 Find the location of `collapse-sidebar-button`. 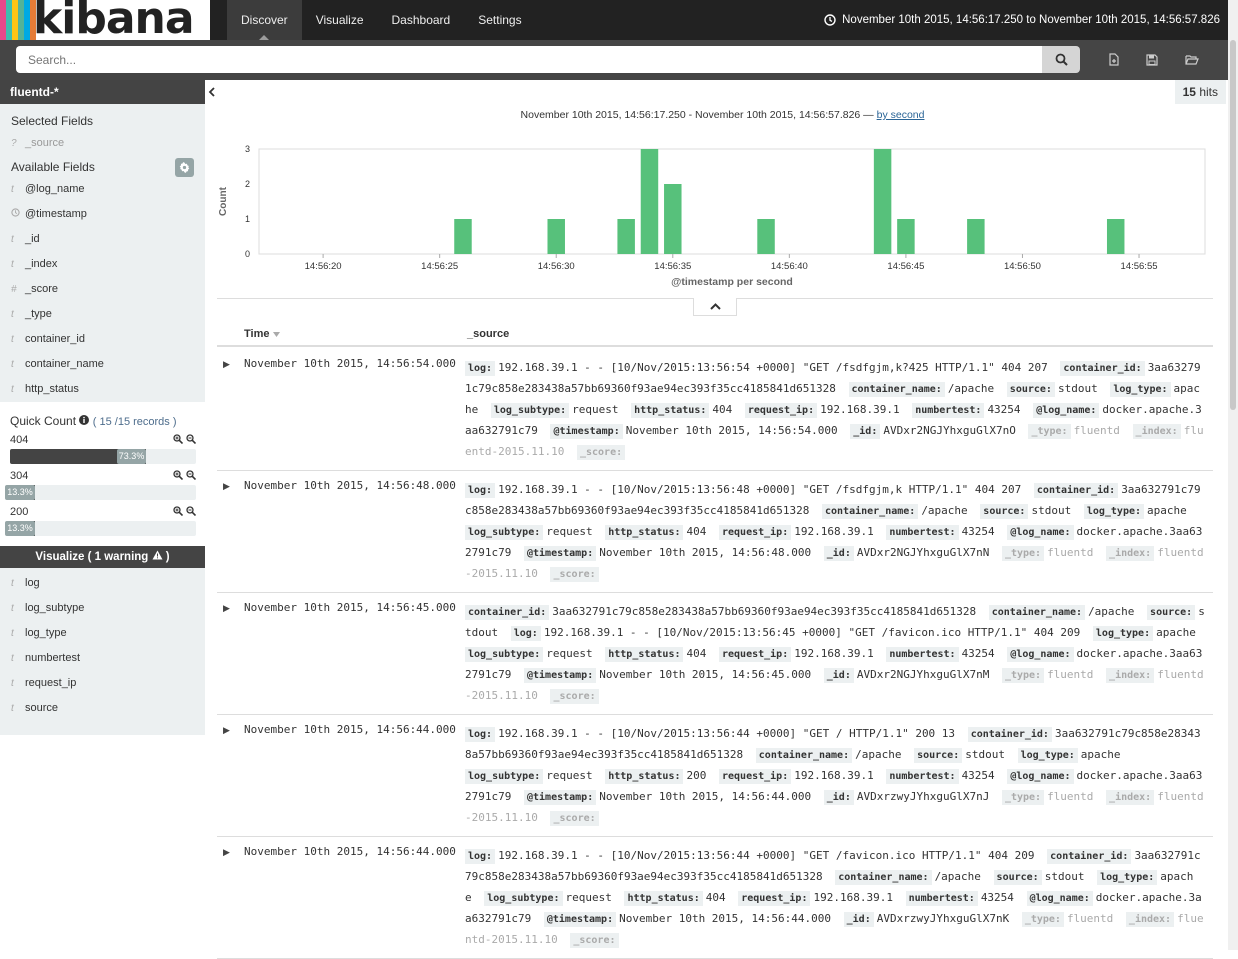

collapse-sidebar-button is located at coordinates (211, 92).